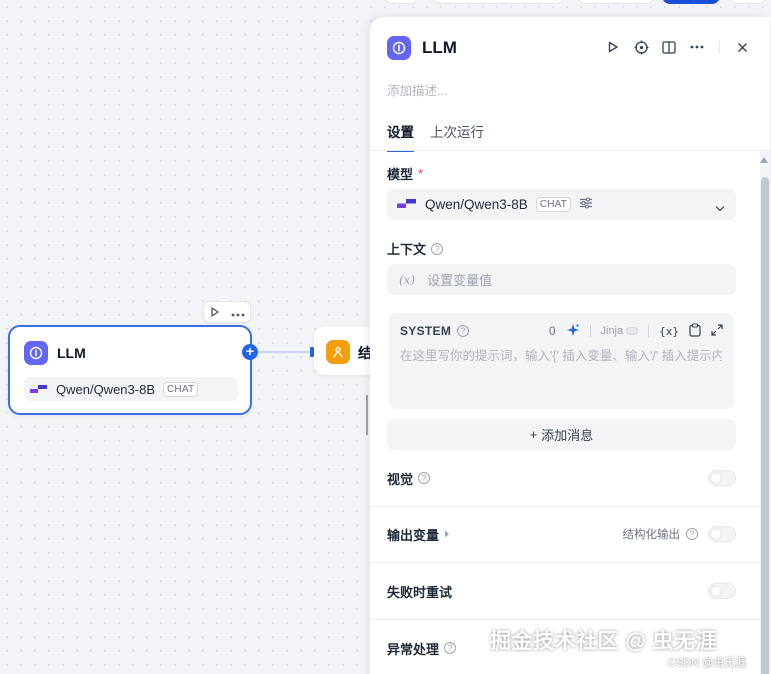 This screenshot has height=674, width=771. What do you see at coordinates (439, 48) in the screenshot?
I see `panel-title: LLM` at bounding box center [439, 48].